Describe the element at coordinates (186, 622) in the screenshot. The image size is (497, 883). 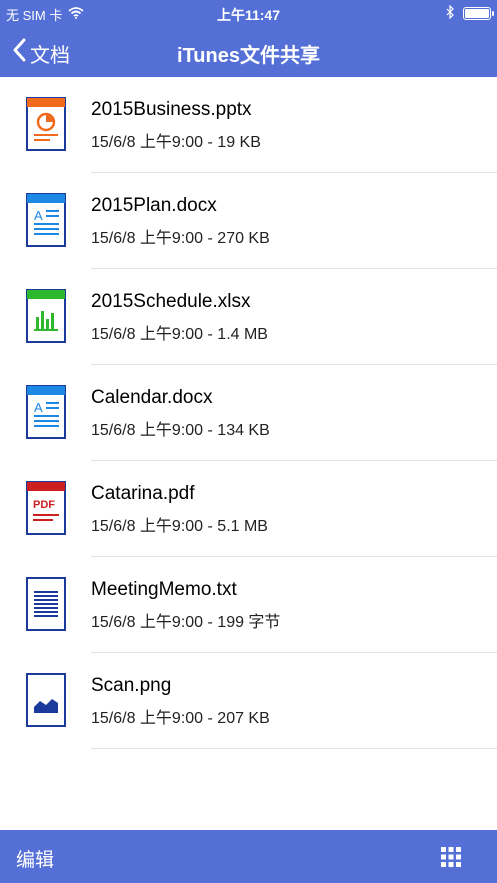
I see `file-meta: 15/6/8 上午9:00 - 199 字节` at that location.